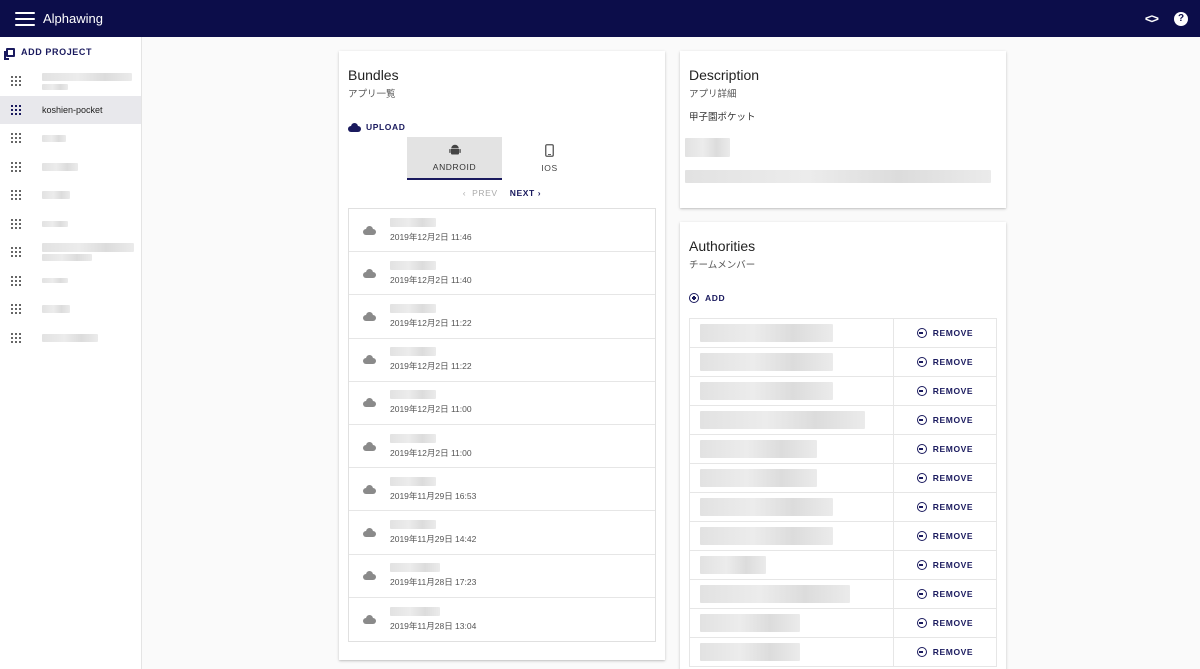 This screenshot has height=669, width=1200. Describe the element at coordinates (57, 52) in the screenshot. I see `add-project-label: ADD PROJECT` at that location.